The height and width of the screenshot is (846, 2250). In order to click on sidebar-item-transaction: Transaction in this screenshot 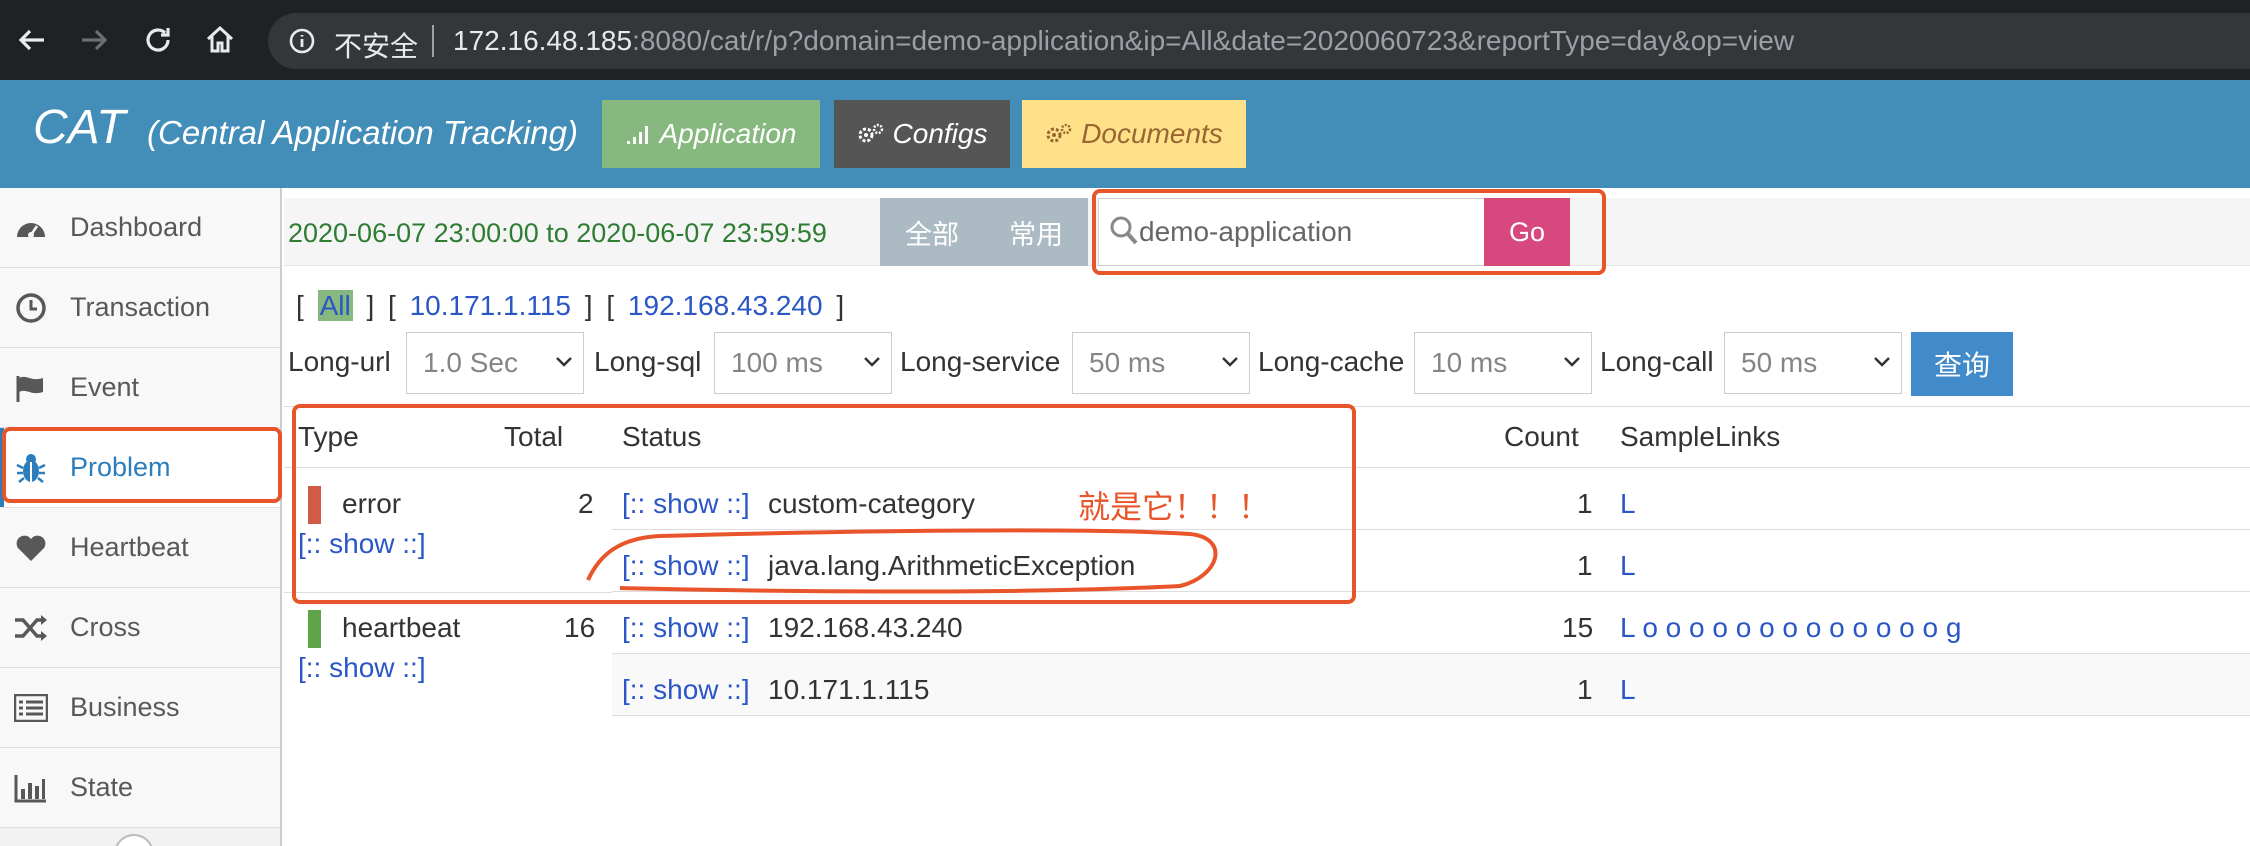, I will do `click(140, 308)`.